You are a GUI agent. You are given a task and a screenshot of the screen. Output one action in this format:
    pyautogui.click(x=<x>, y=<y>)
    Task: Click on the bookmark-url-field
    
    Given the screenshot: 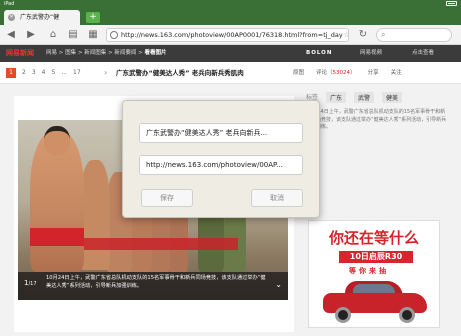 What is the action you would take?
    pyautogui.click(x=221, y=165)
    